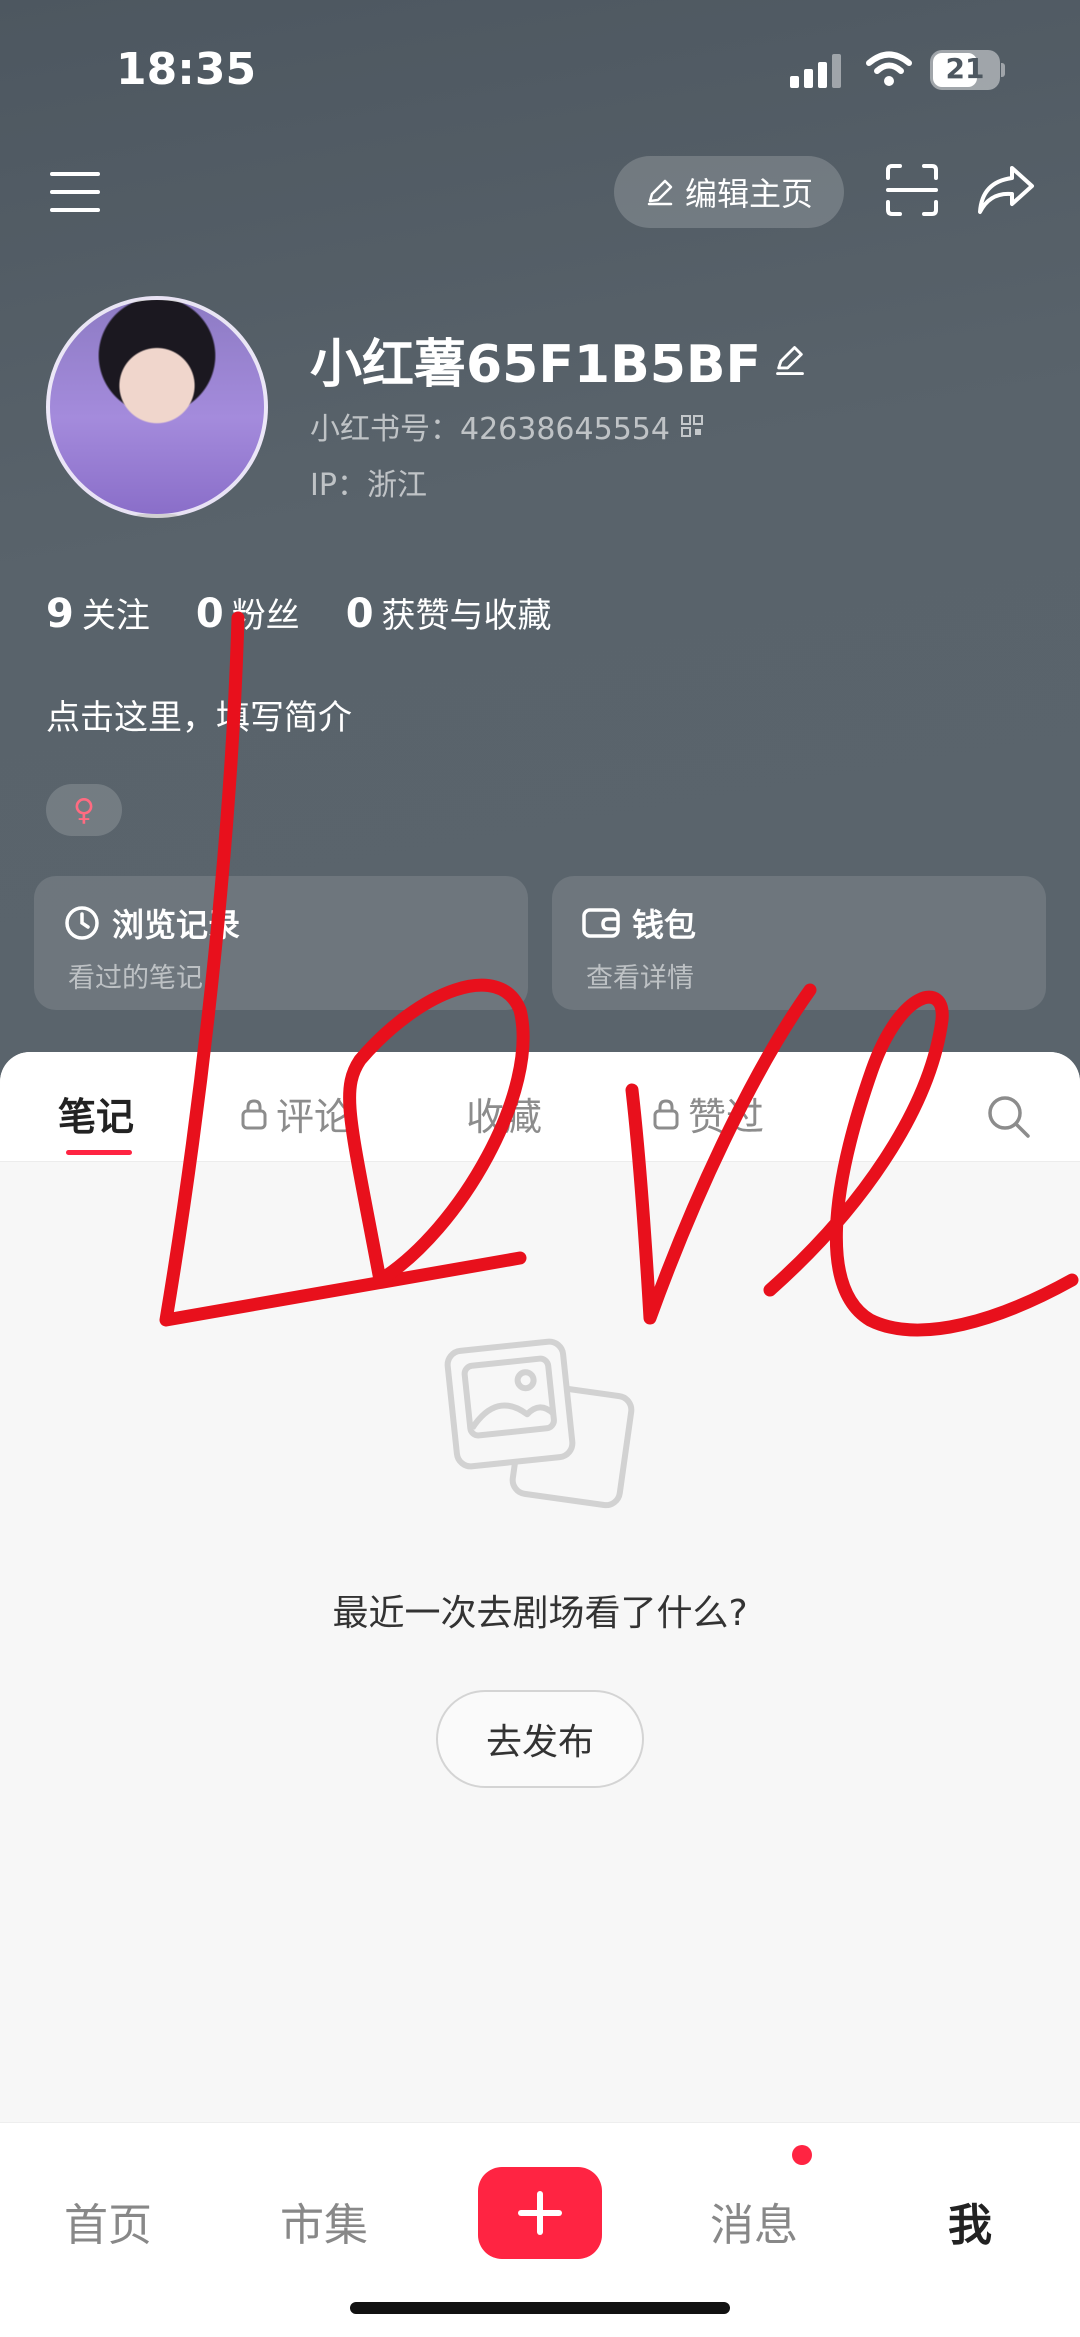  What do you see at coordinates (490, 429) in the screenshot?
I see `red-id-text: 小红书号：42638645554` at bounding box center [490, 429].